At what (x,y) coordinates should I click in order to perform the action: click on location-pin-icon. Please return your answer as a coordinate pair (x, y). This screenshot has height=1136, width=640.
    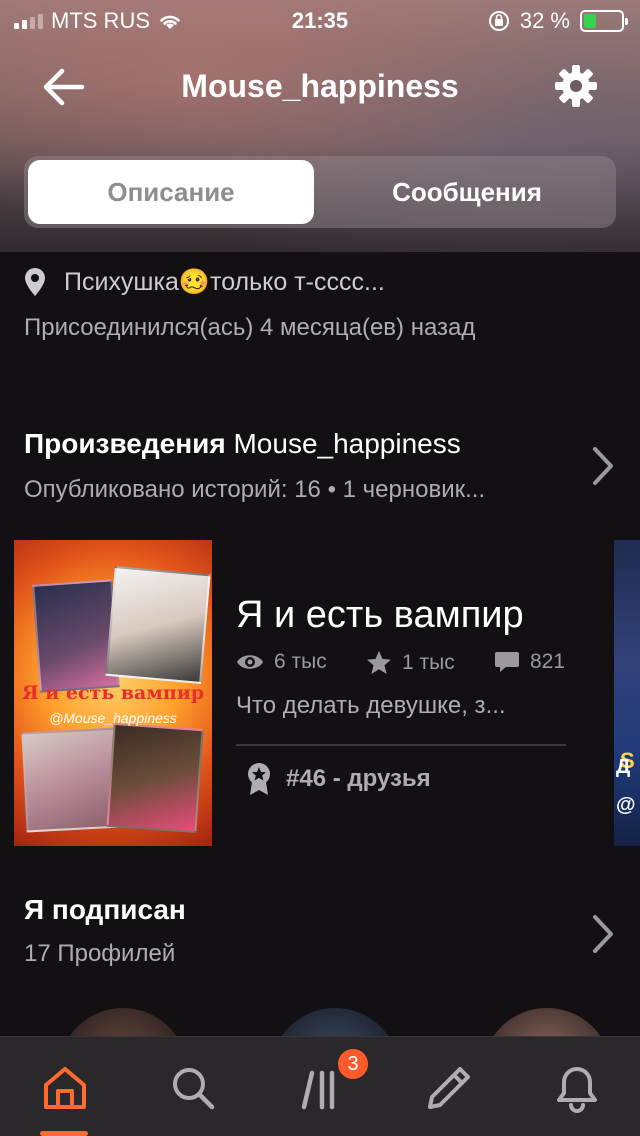
    Looking at the image, I should click on (35, 282).